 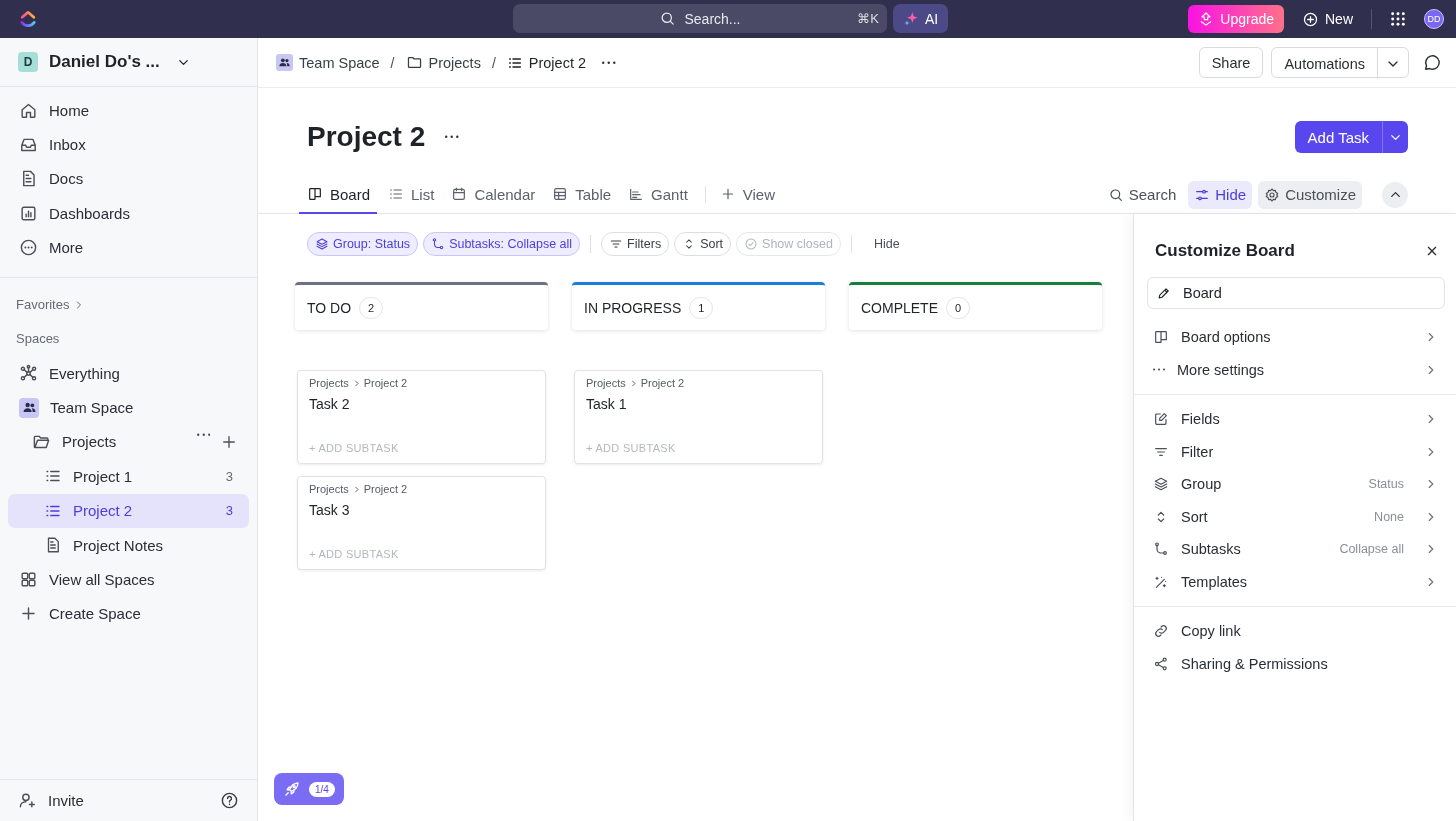 I want to click on view-tab: Gantt, so click(x=658, y=195).